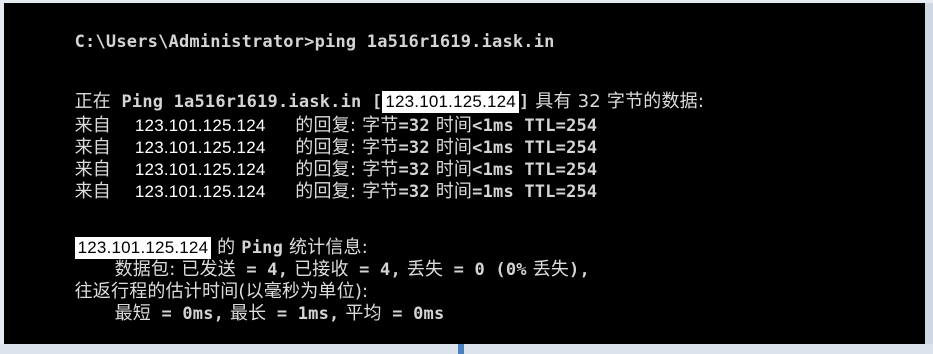  I want to click on packets-close: ),, so click(579, 270).